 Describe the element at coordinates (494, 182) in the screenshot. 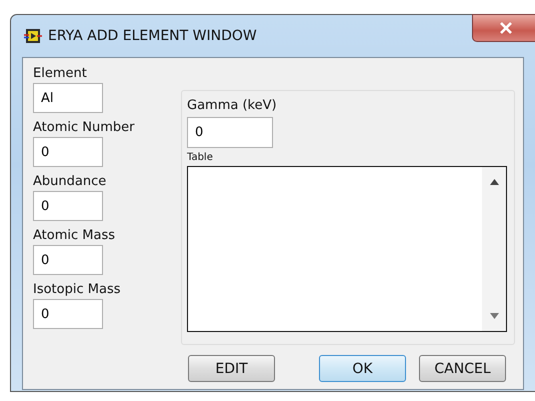

I see `scroll-up-icon` at that location.